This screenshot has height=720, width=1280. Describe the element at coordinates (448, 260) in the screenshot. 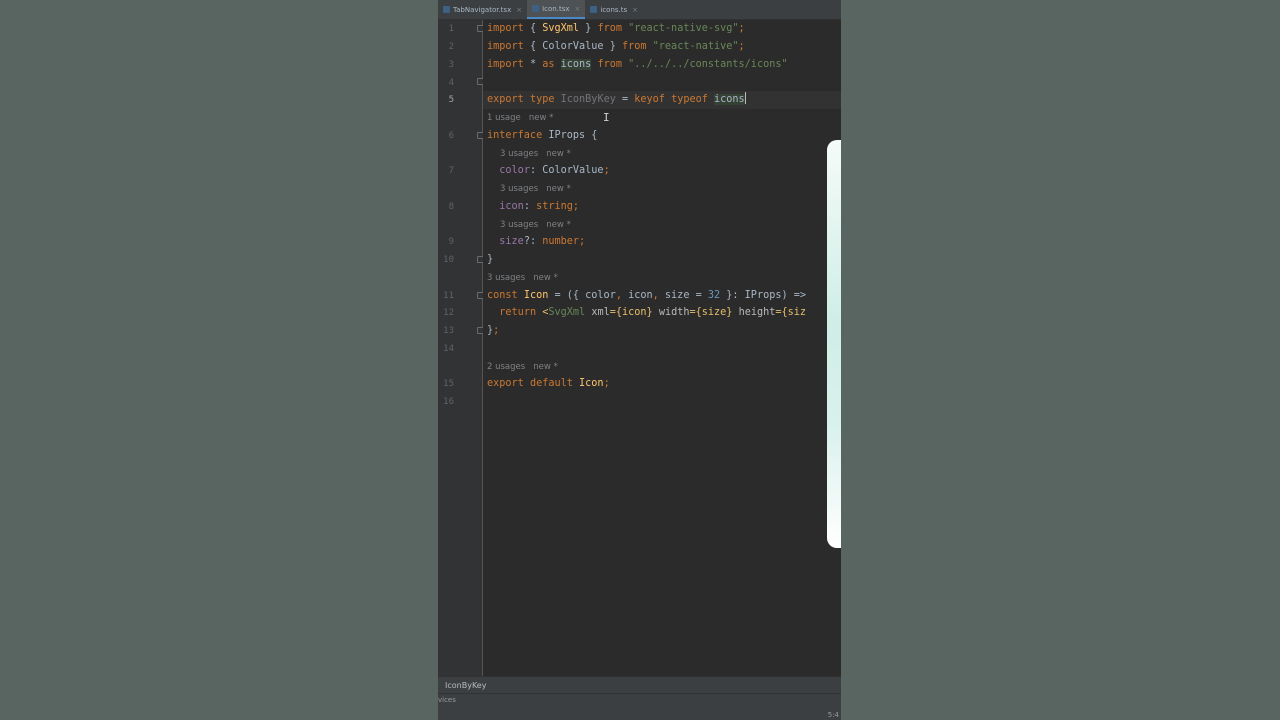

I see `line-number: 10` at that location.